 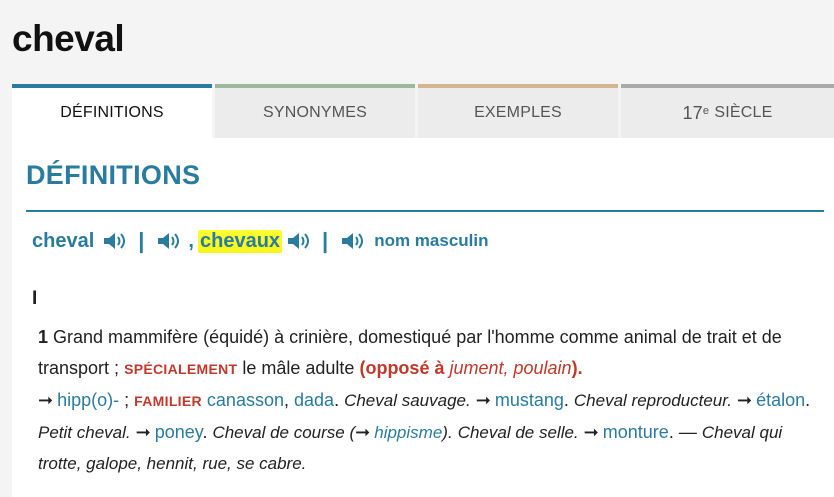 I want to click on opposition-open: (opposé à, so click(x=402, y=368).